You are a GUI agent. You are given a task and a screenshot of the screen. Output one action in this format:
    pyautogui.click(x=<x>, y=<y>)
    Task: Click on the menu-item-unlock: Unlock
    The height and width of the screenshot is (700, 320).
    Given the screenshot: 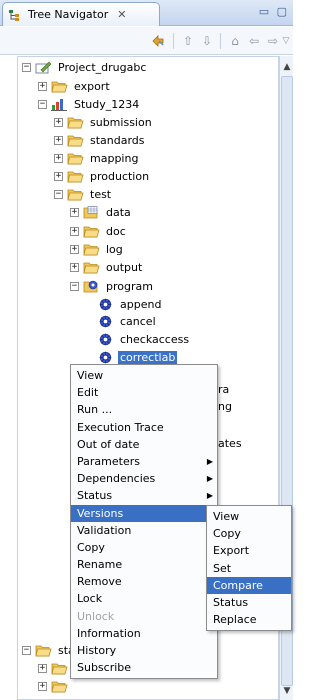 What is the action you would take?
    pyautogui.click(x=144, y=616)
    